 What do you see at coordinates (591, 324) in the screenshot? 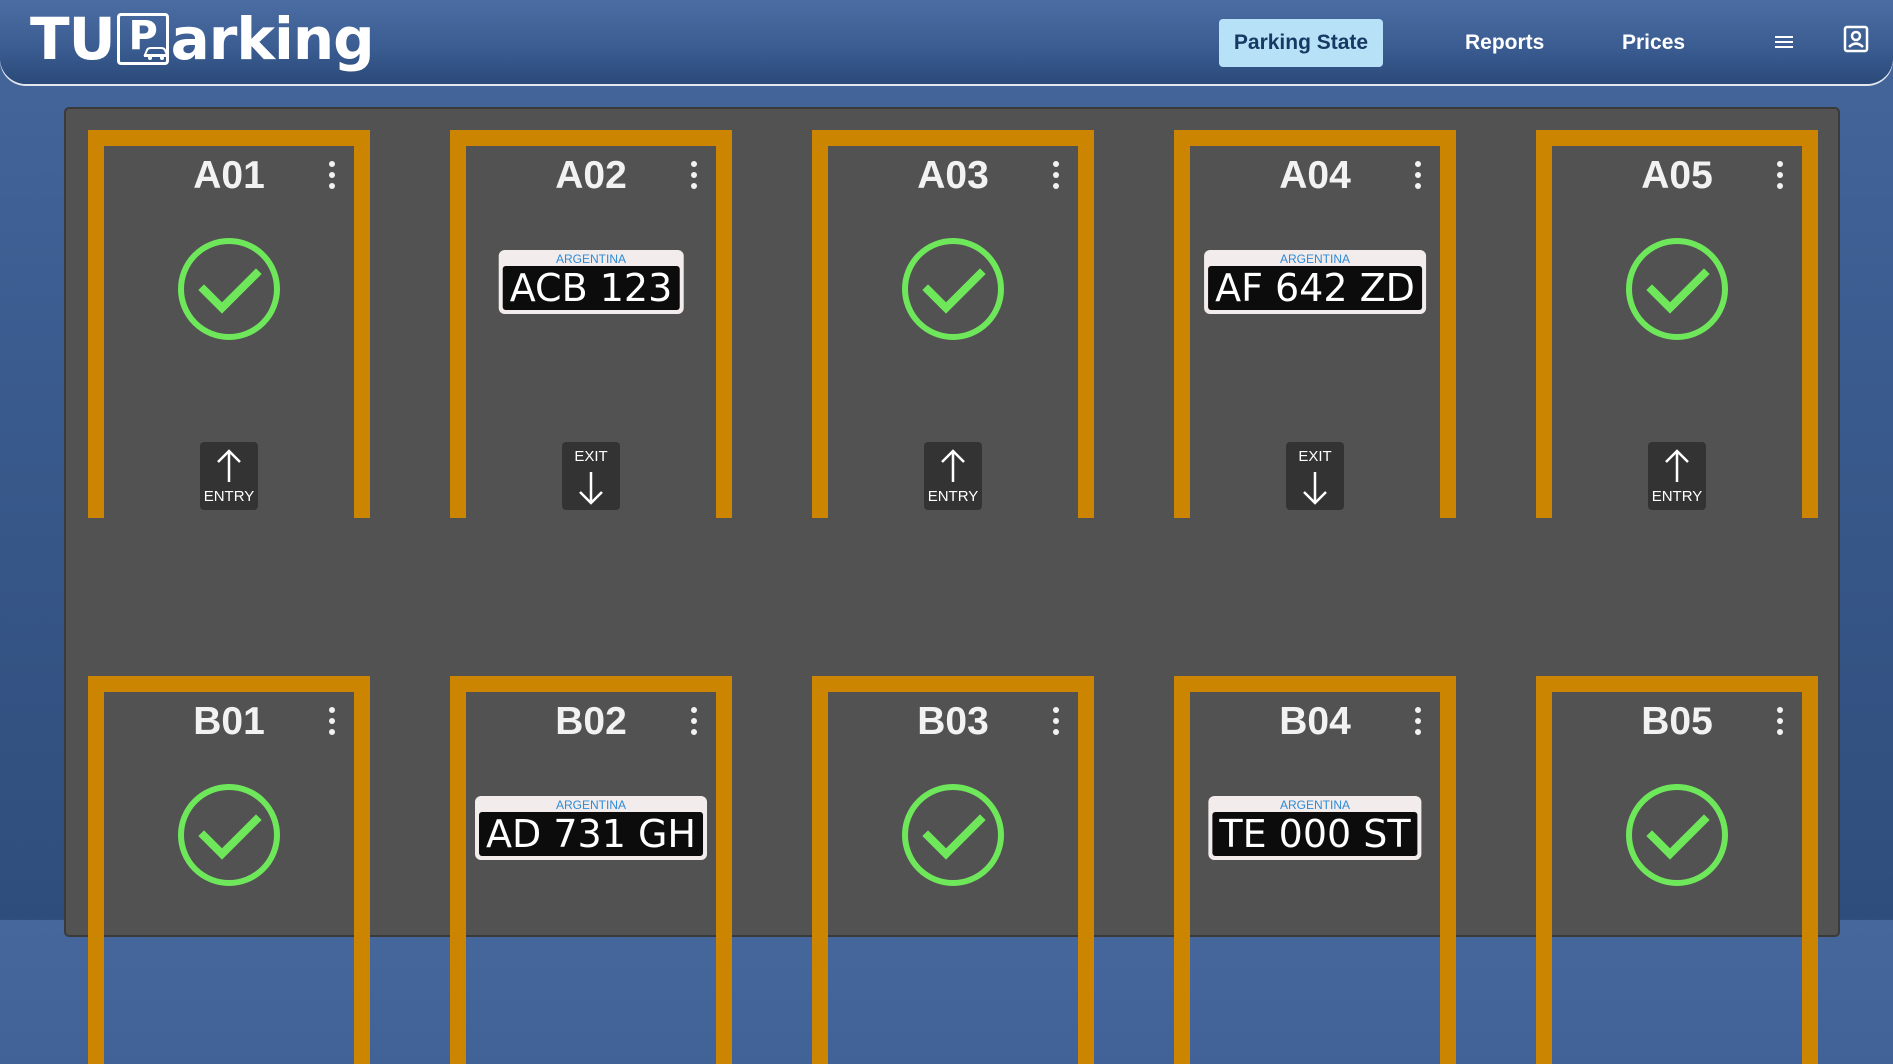
I see `parking-spot-a02: A02 ARGENTINA ACB 123 EXIT` at bounding box center [591, 324].